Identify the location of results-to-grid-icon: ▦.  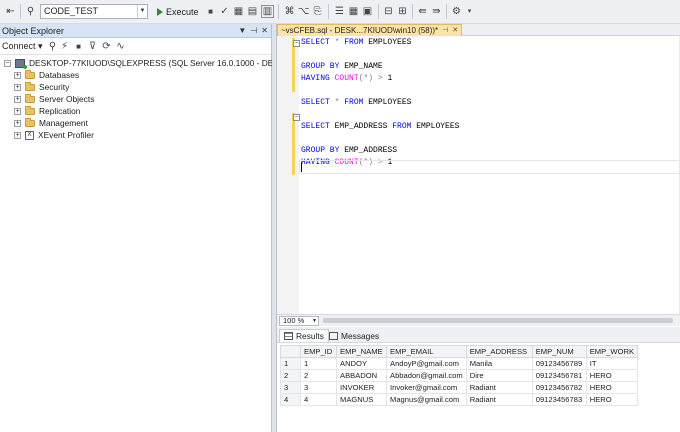
(353, 11).